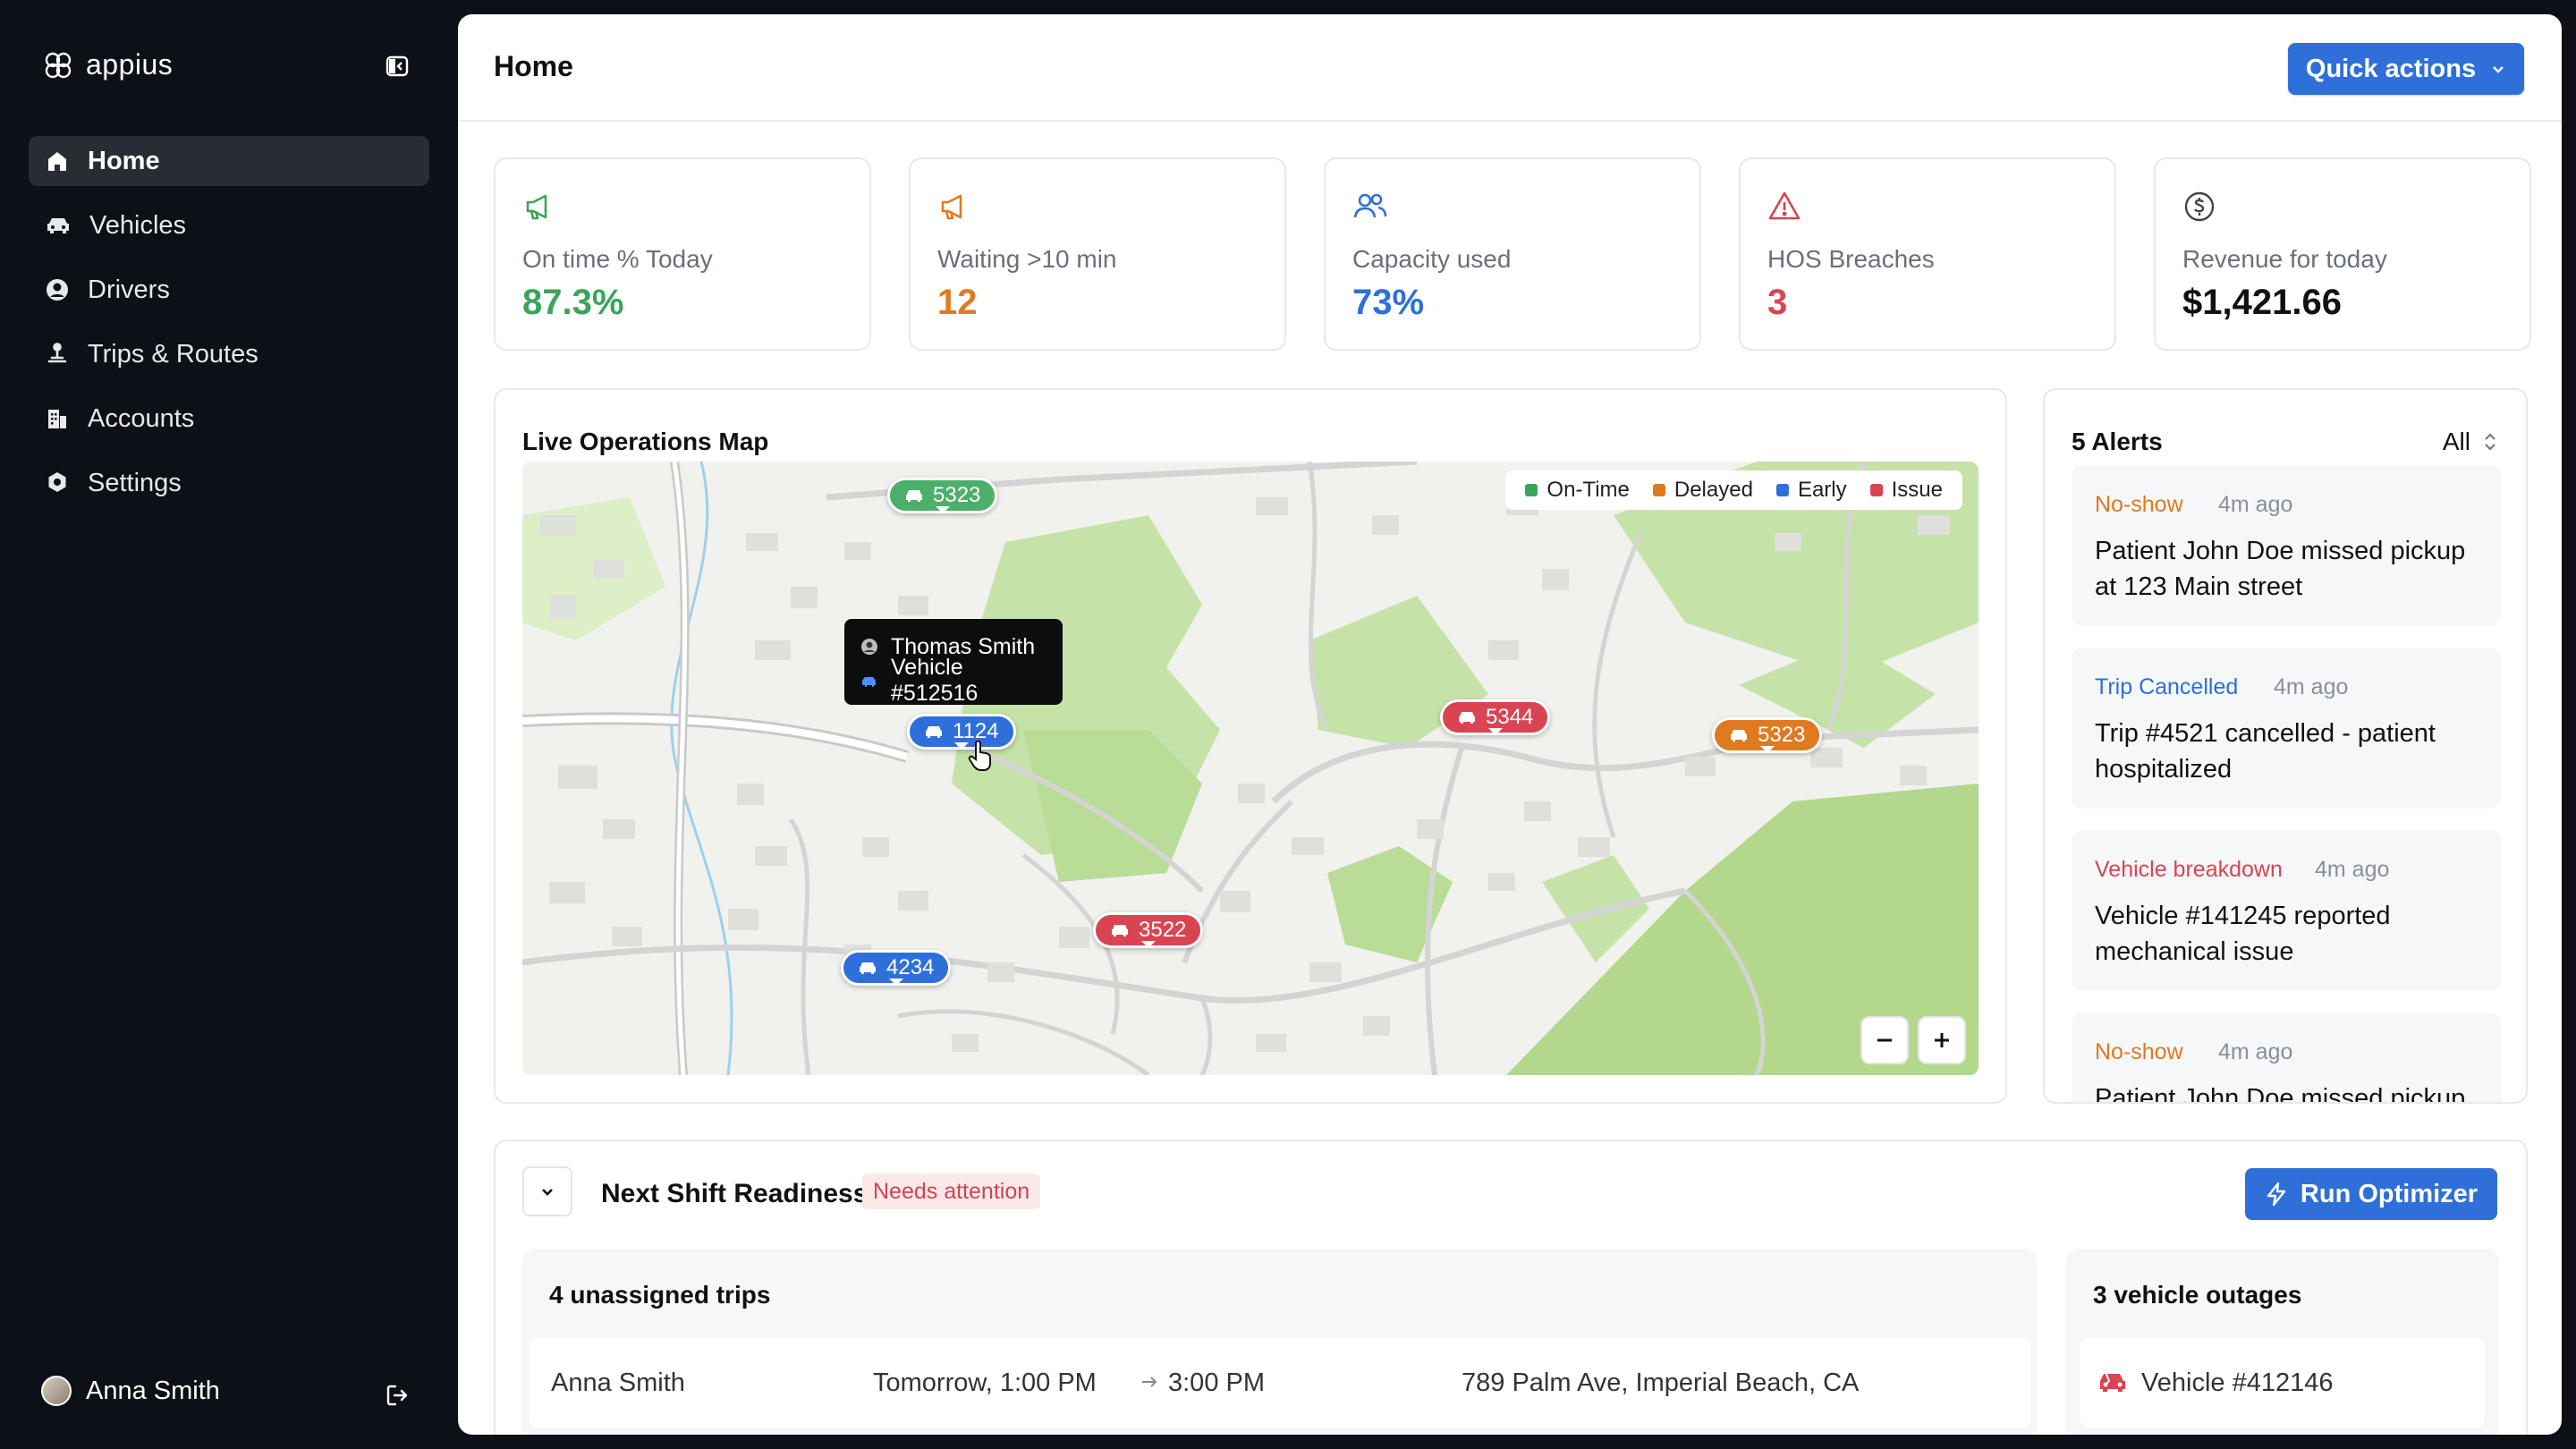  I want to click on legend-item-on-time: On-Time, so click(1577, 490).